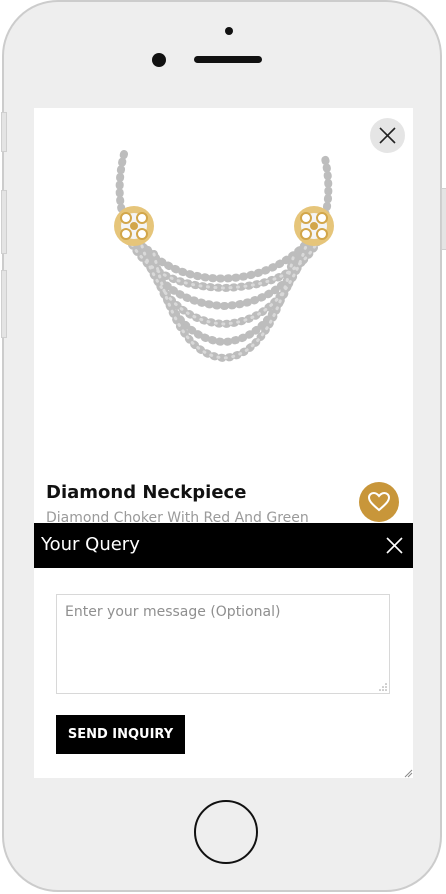 This screenshot has width=446, height=894. Describe the element at coordinates (4, 132) in the screenshot. I see `side-button` at that location.